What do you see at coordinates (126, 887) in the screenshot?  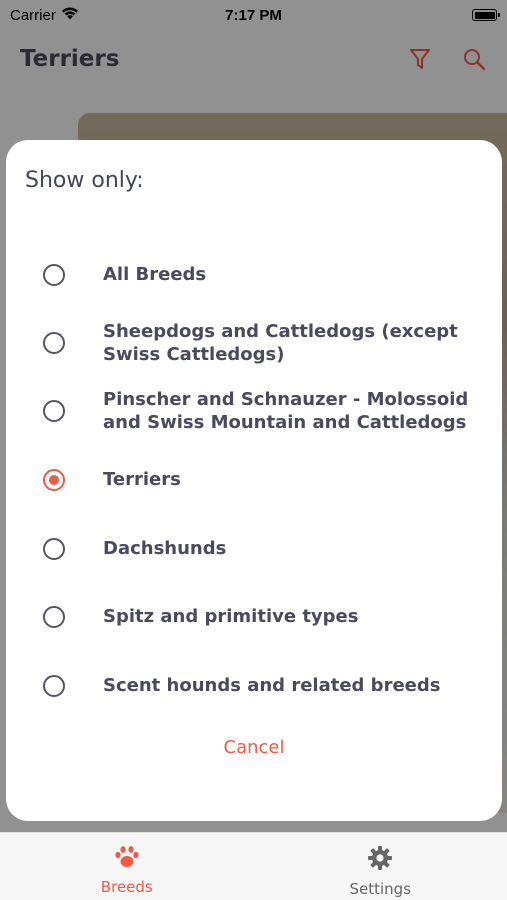 I see `tab-label: Breeds` at bounding box center [126, 887].